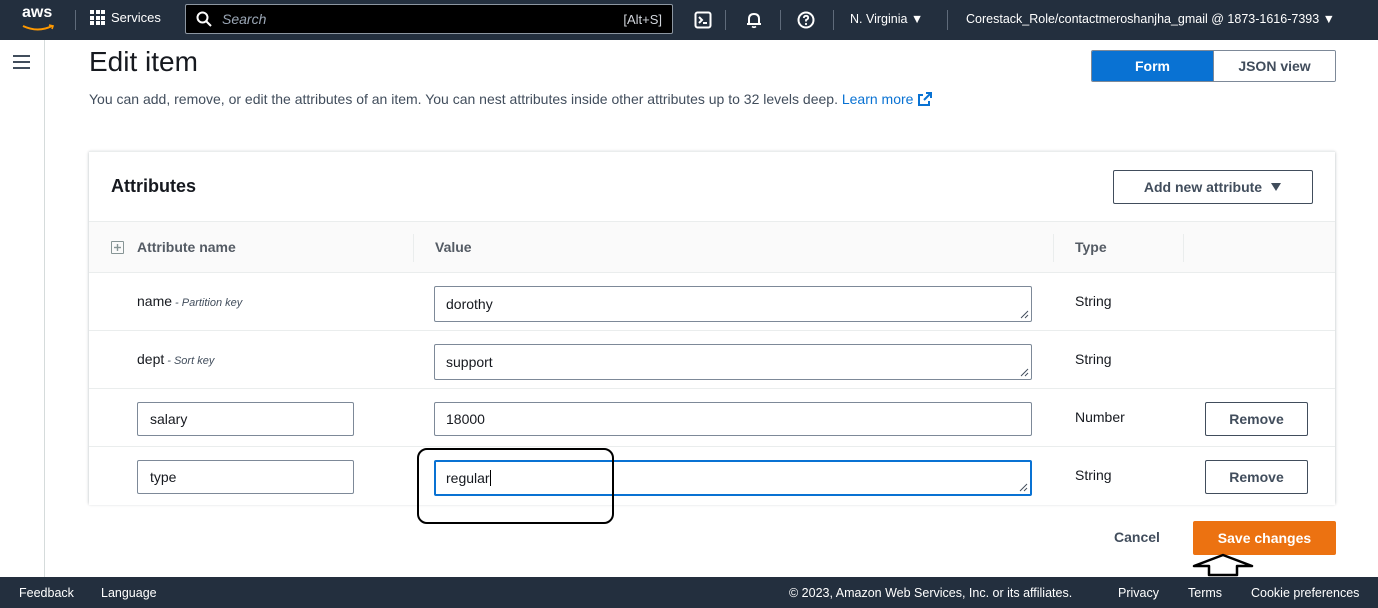 Image resolution: width=1378 pixels, height=608 pixels. I want to click on table-row: dept - Sort key support String, so click(712, 360).